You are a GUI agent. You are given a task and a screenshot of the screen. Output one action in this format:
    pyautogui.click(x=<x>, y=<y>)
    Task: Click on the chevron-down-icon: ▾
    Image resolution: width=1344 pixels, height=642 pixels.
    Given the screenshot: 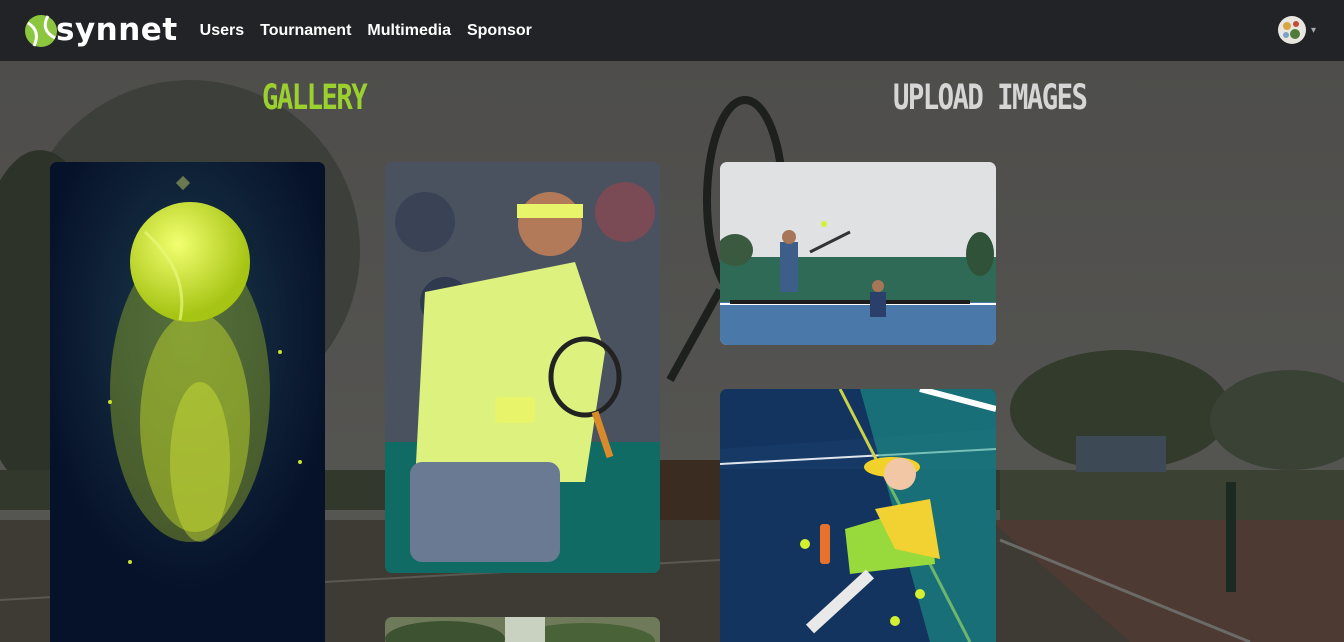 What is the action you would take?
    pyautogui.click(x=1313, y=30)
    